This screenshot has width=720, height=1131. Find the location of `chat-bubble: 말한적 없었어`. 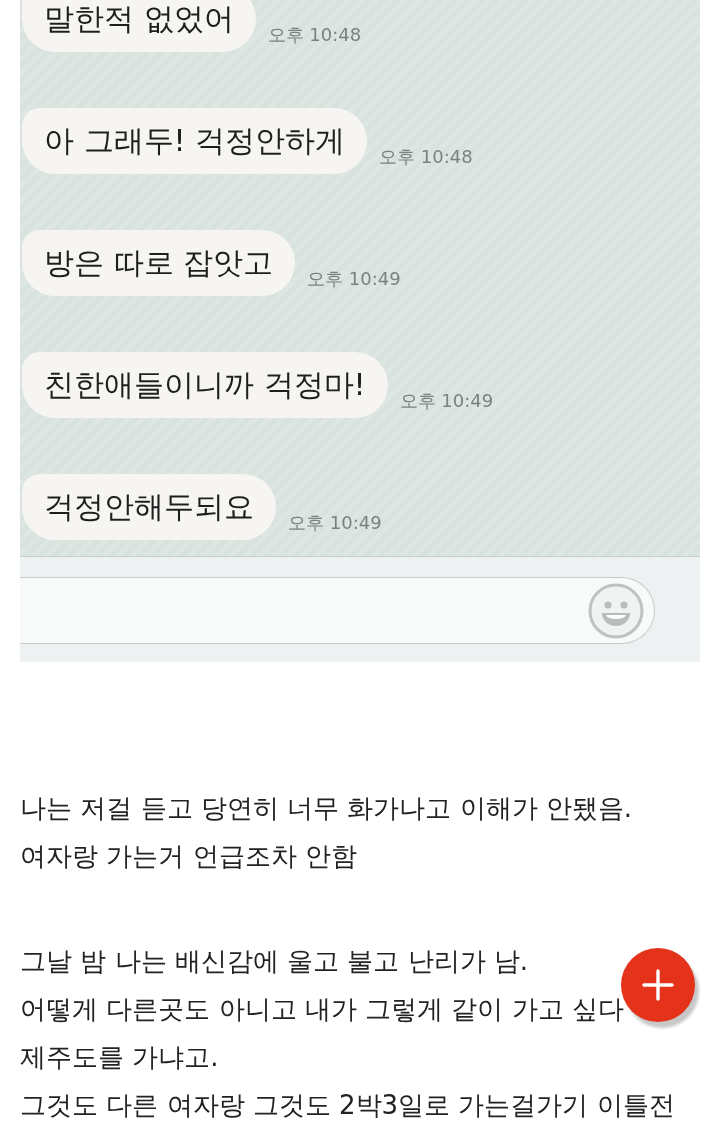

chat-bubble: 말한적 없었어 is located at coordinates (139, 26).